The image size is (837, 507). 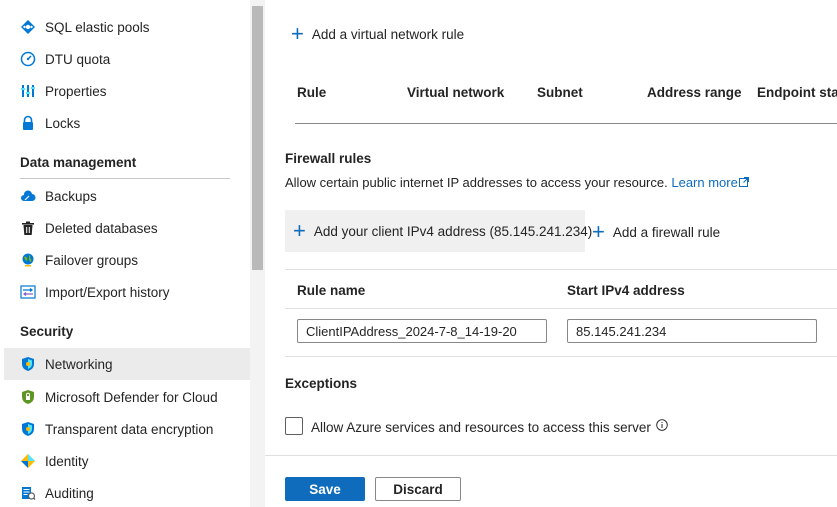 What do you see at coordinates (76, 91) in the screenshot?
I see `sidebar-item-label: Properties` at bounding box center [76, 91].